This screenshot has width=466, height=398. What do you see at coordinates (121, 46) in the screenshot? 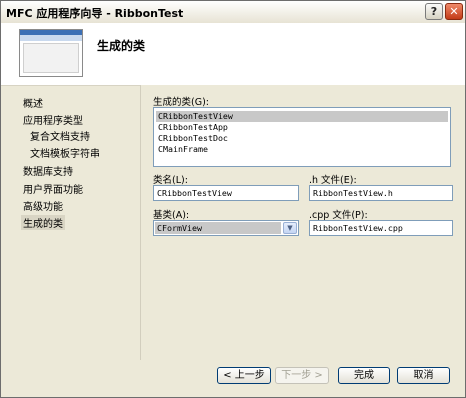
I see `page-title: 生成的类` at bounding box center [121, 46].